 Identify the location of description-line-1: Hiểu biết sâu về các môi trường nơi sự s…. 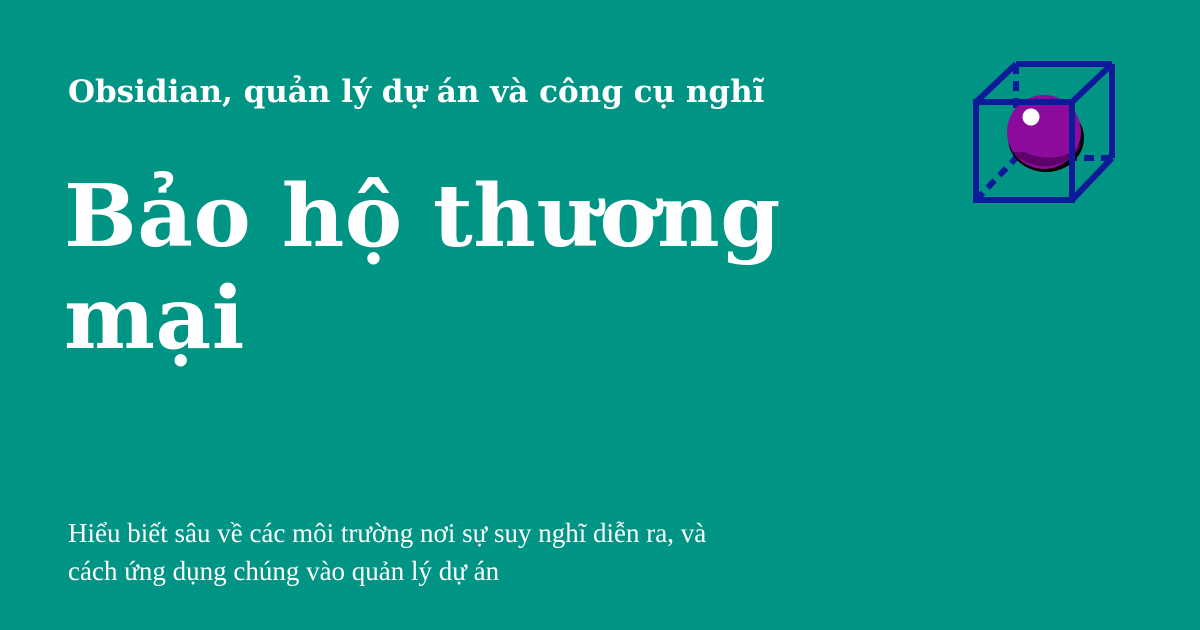
(387, 533).